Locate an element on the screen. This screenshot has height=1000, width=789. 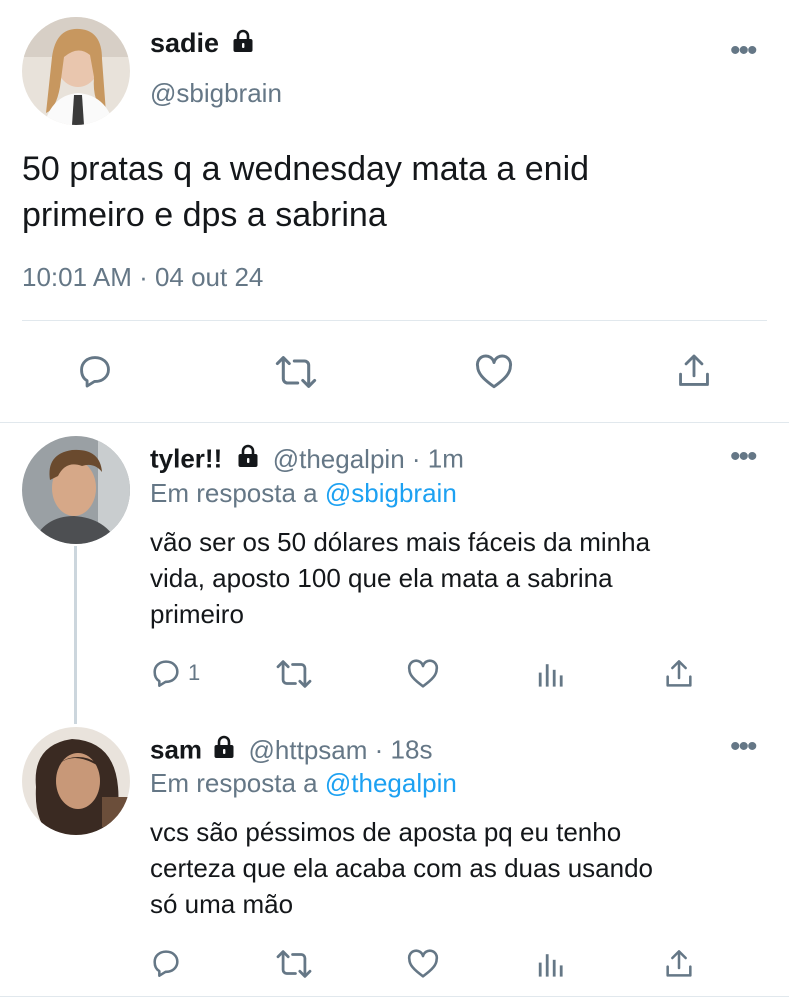
reply-to-mention: @thegalpin is located at coordinates (391, 783).